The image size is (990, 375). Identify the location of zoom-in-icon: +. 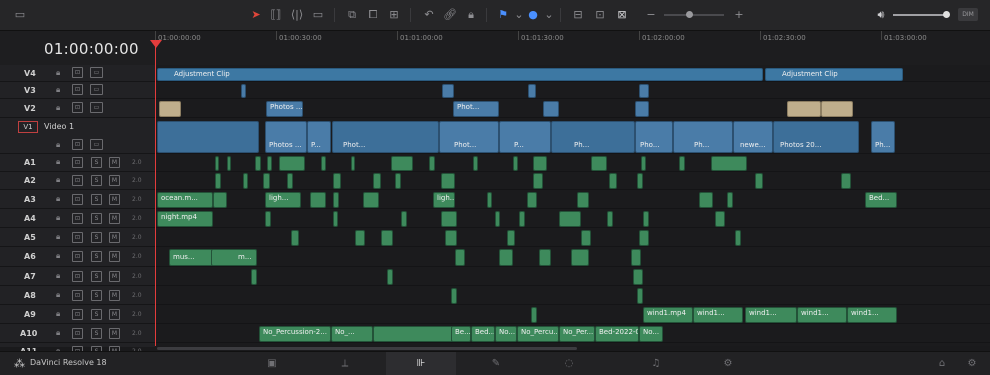
(739, 14).